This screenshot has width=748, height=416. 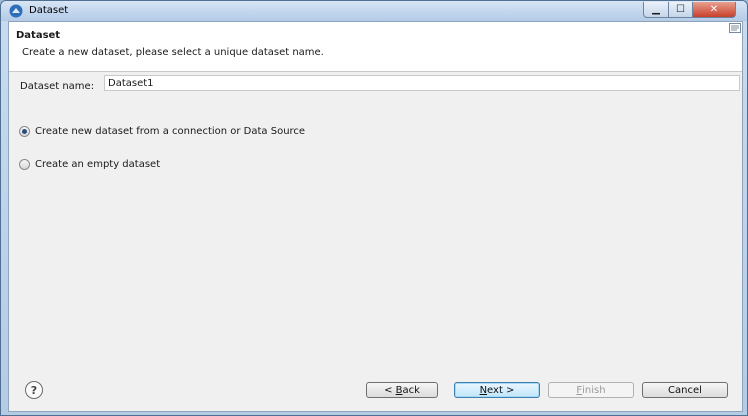 I want to click on minimize-icon: ▁, so click(x=656, y=9).